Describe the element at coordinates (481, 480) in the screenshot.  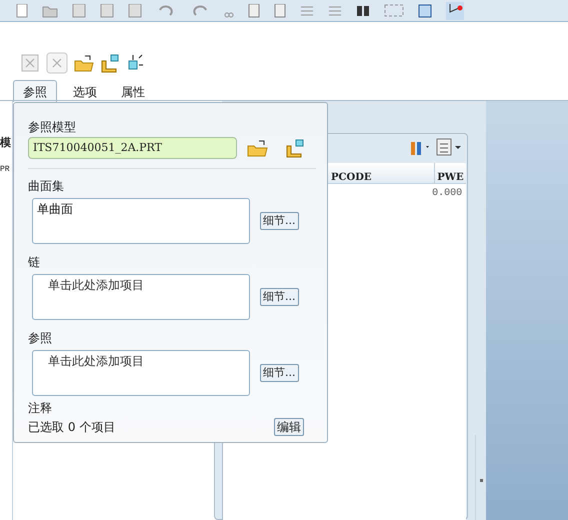
I see `resize-handle` at that location.